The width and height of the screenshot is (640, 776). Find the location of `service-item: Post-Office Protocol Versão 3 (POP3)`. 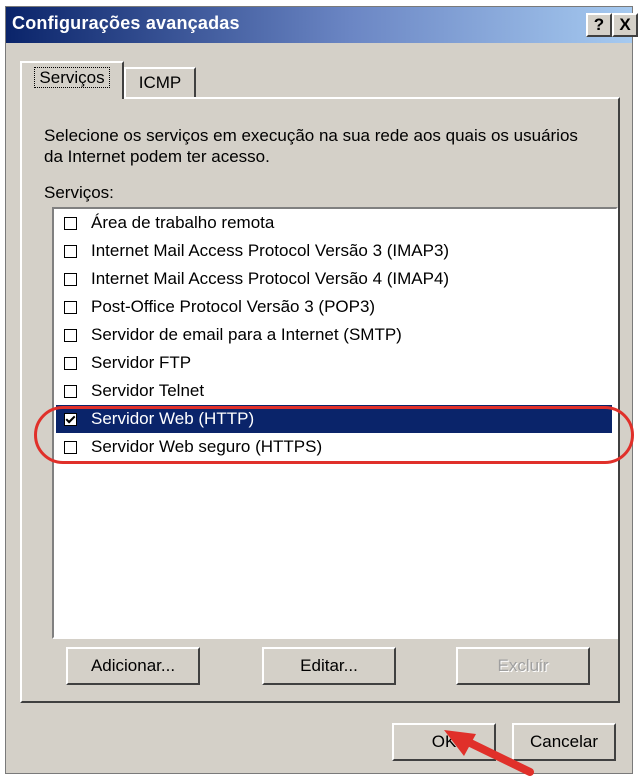

service-item: Post-Office Protocol Versão 3 (POP3) is located at coordinates (334, 307).